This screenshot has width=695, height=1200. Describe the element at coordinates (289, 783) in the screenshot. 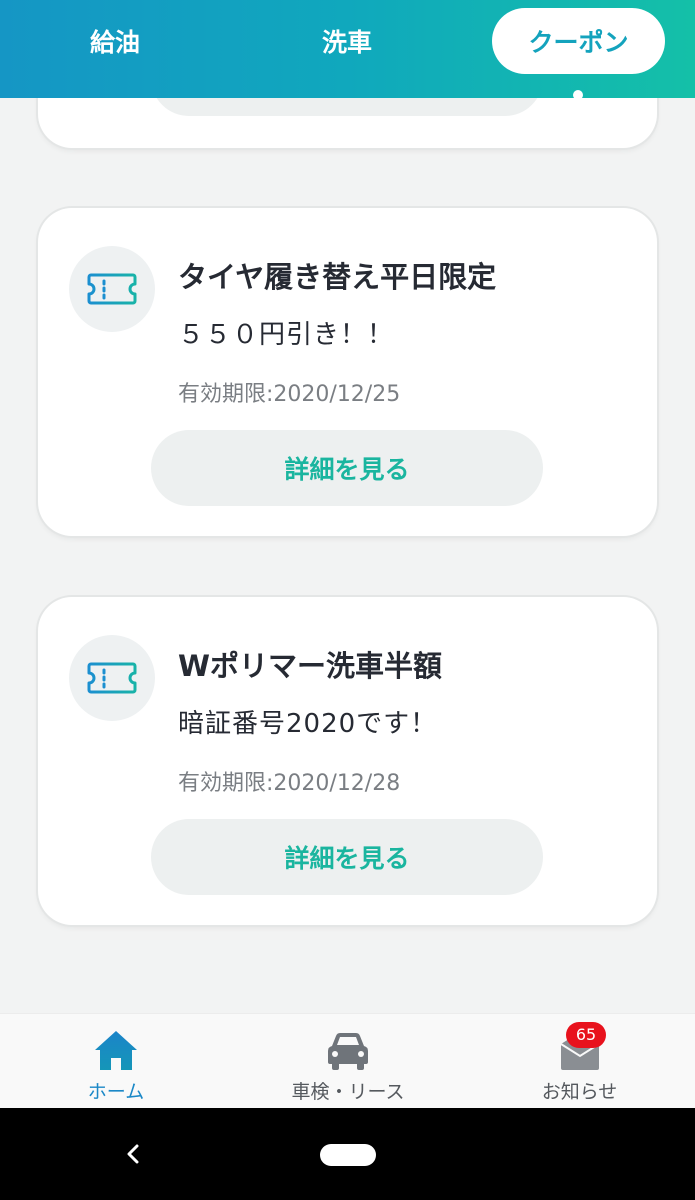

I see `coupon-expiry: 有効期限:2020/12/28` at that location.